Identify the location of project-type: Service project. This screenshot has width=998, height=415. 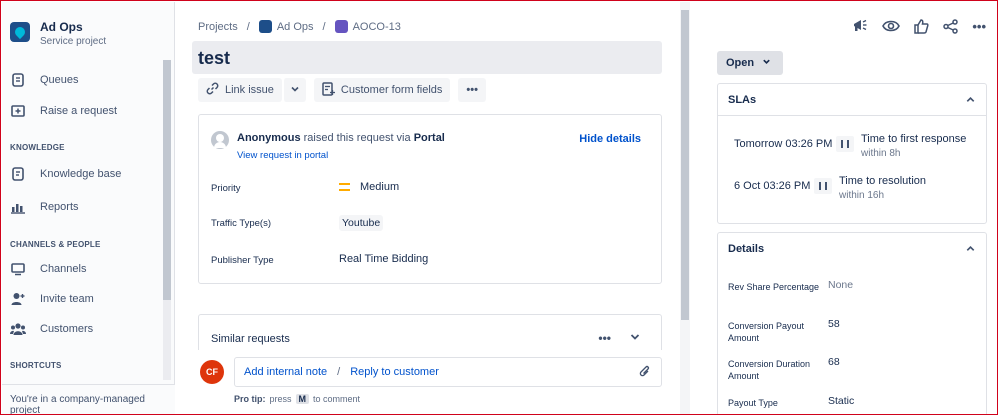
(73, 41).